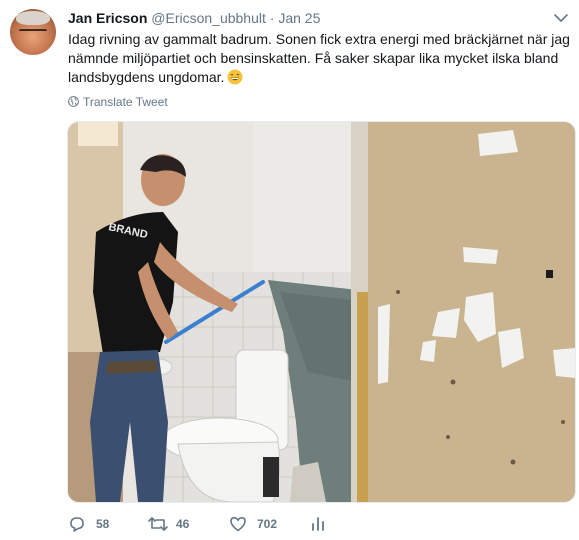 The image size is (579, 540). I want to click on reply-button: 58, so click(98, 524).